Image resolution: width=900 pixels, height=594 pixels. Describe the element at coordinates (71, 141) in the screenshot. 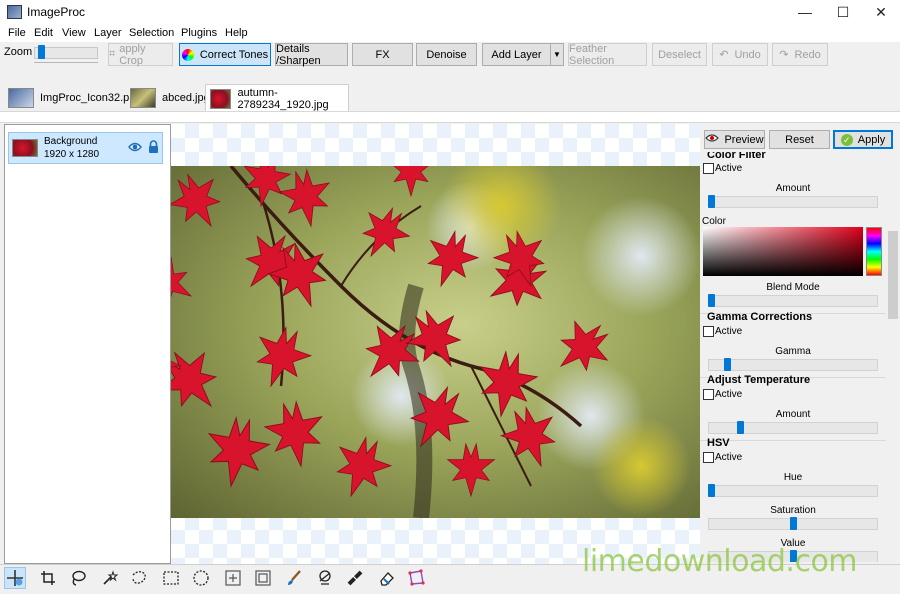

I see `layer-name: Background` at that location.